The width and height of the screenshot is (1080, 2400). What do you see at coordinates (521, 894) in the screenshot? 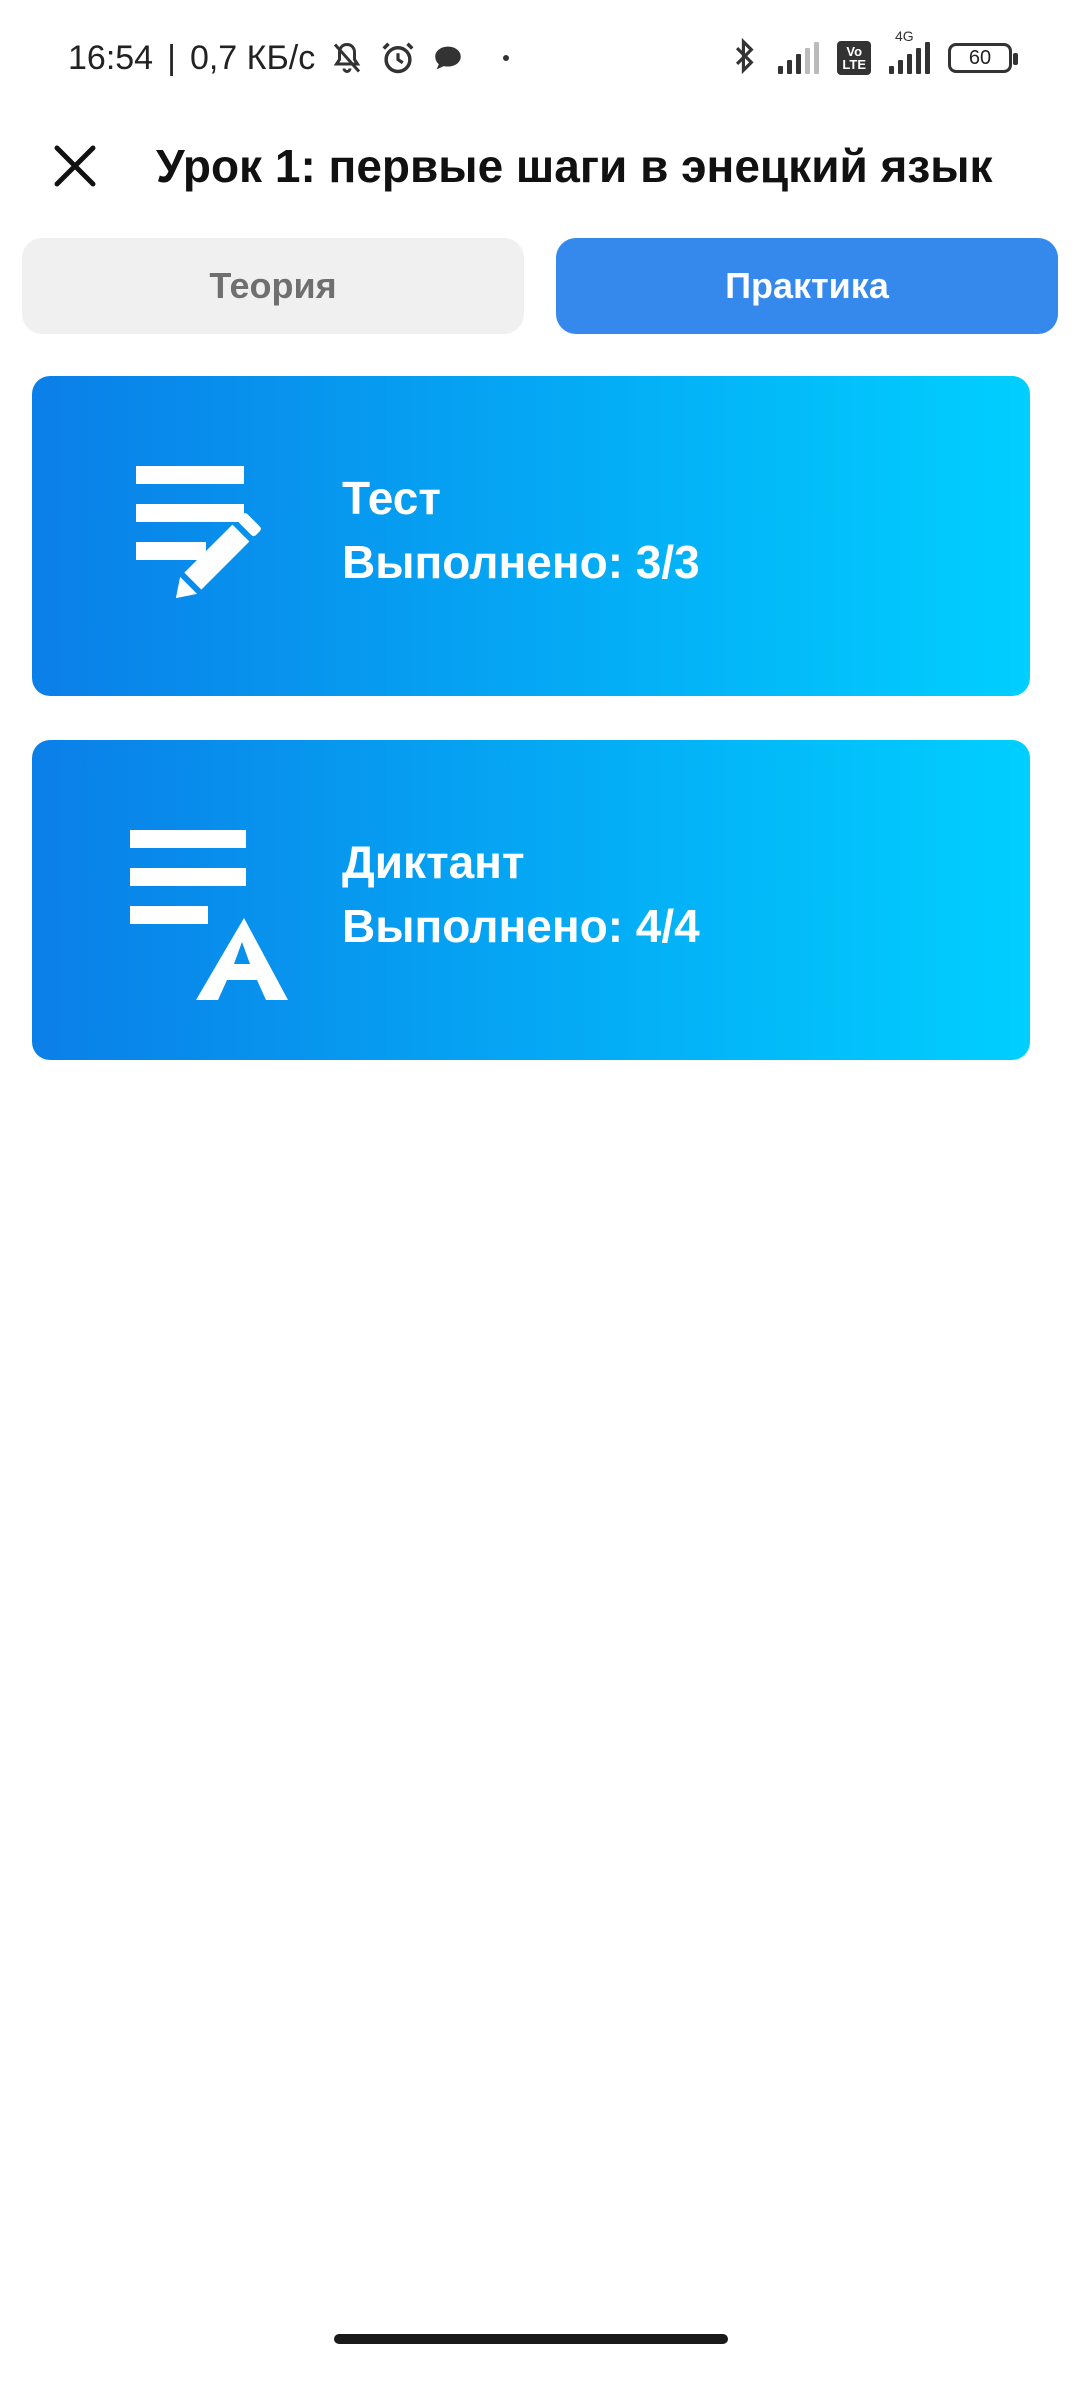
I see `dictation-card-text: Диктант Выполнено: 4/4` at bounding box center [521, 894].